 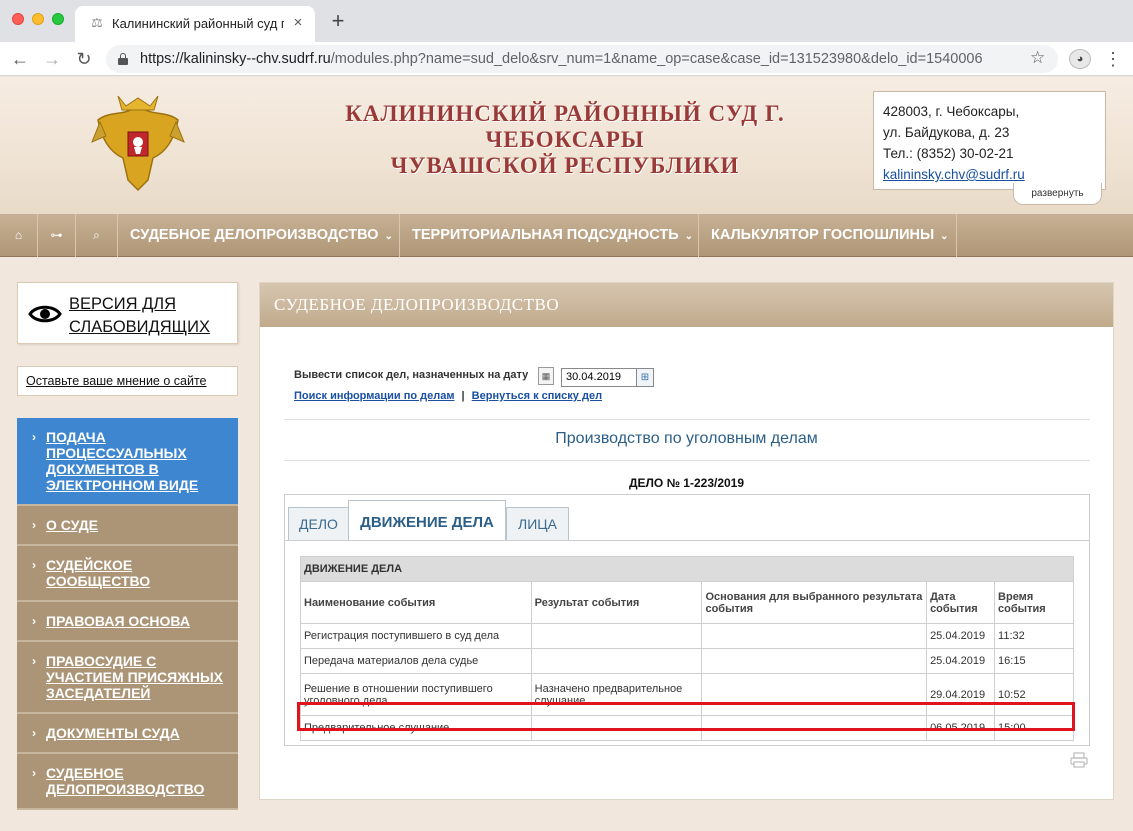 What do you see at coordinates (416, 602) in the screenshot?
I see `column-header: Наименование события` at bounding box center [416, 602].